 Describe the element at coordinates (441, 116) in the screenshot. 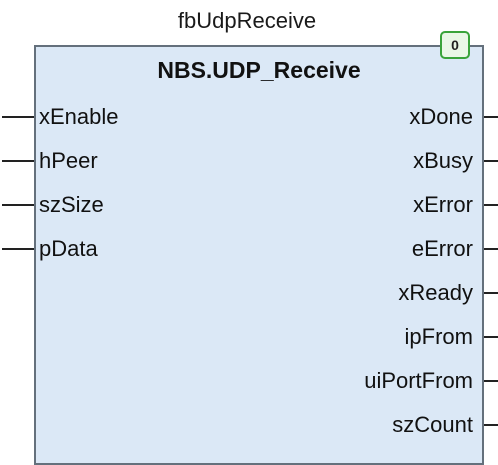

I see `output-pin-xdone: xDone` at that location.